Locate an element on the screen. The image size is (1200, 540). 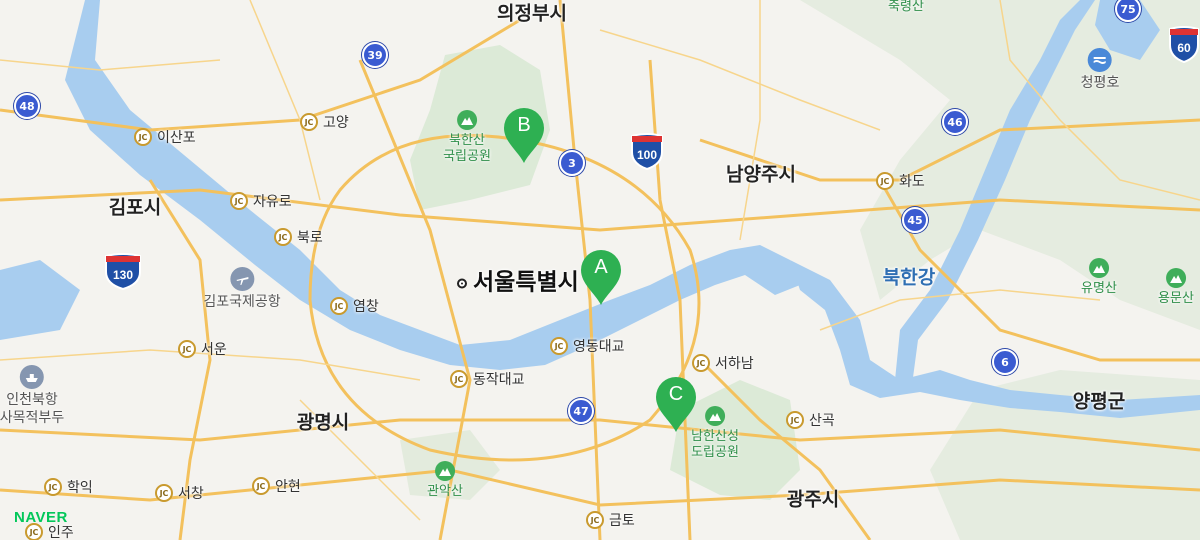
highway-shield-number: 60 is located at coordinates (1184, 48).